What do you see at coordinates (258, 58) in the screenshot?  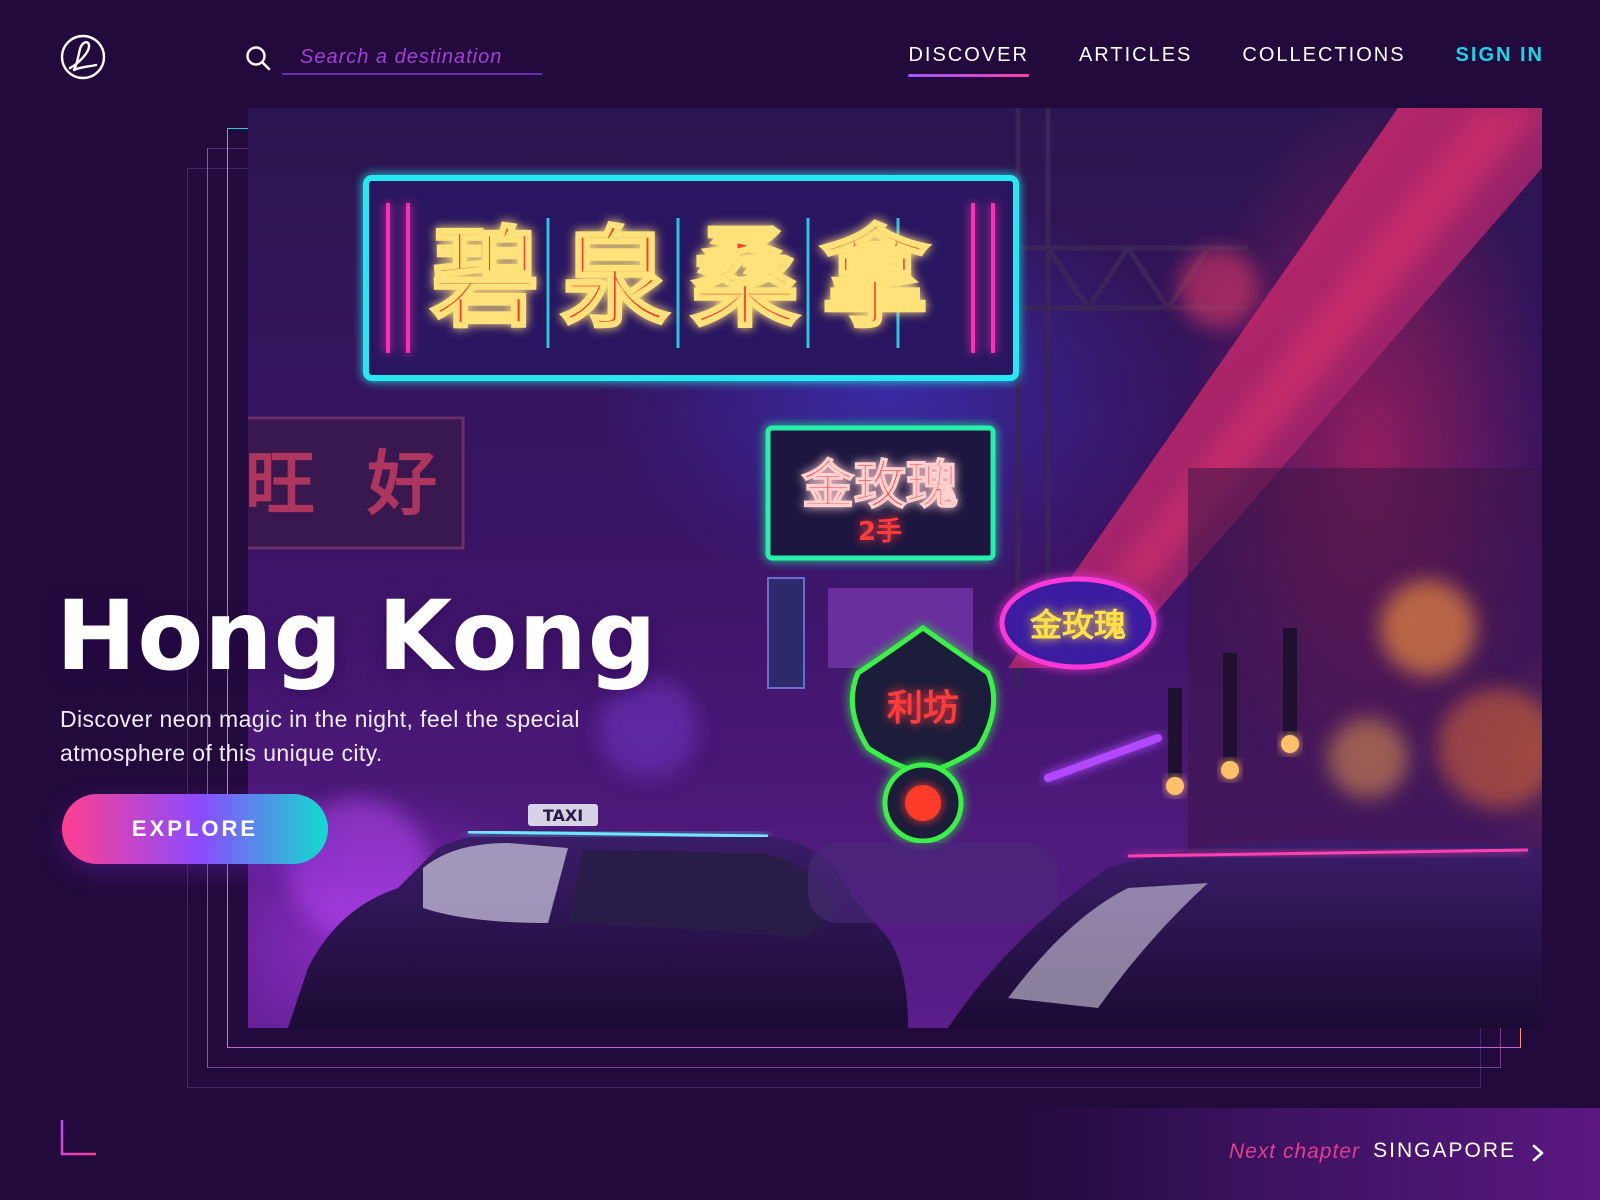 I see `search-icon` at bounding box center [258, 58].